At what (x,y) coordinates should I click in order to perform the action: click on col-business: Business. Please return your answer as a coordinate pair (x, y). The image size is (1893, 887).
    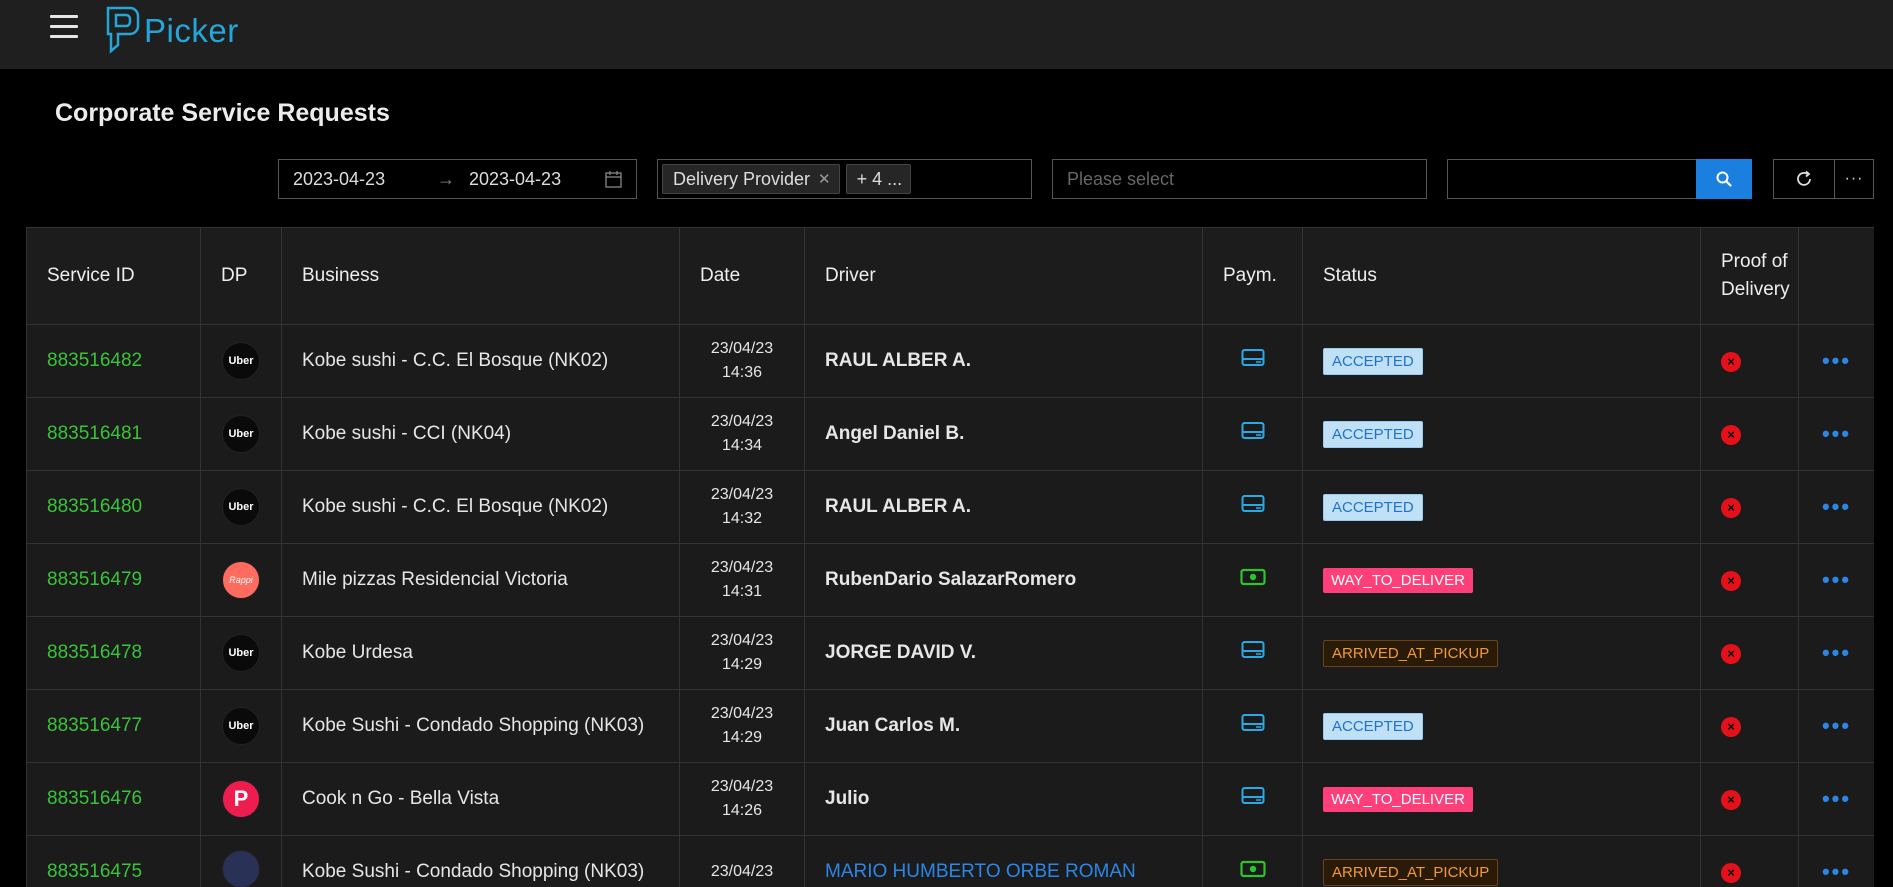
    Looking at the image, I should click on (481, 276).